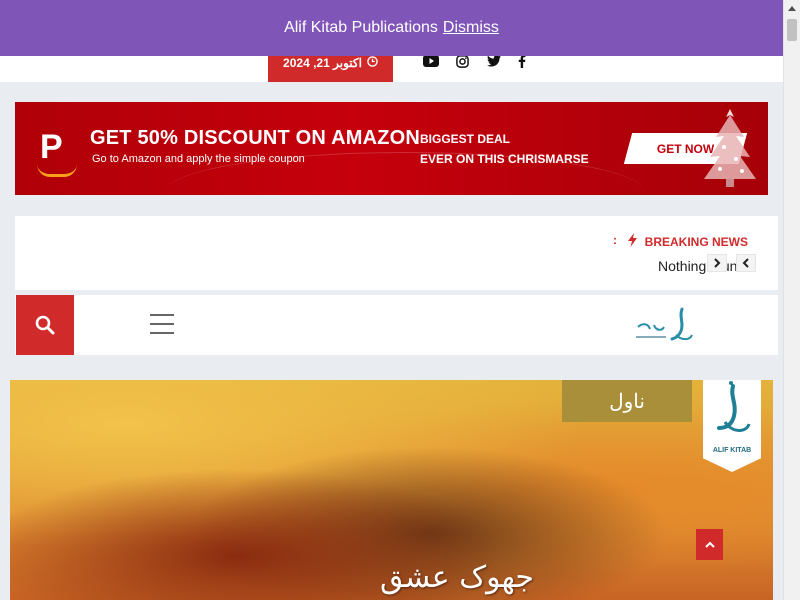 The width and height of the screenshot is (800, 600). I want to click on christmas-tree-icon, so click(730, 148).